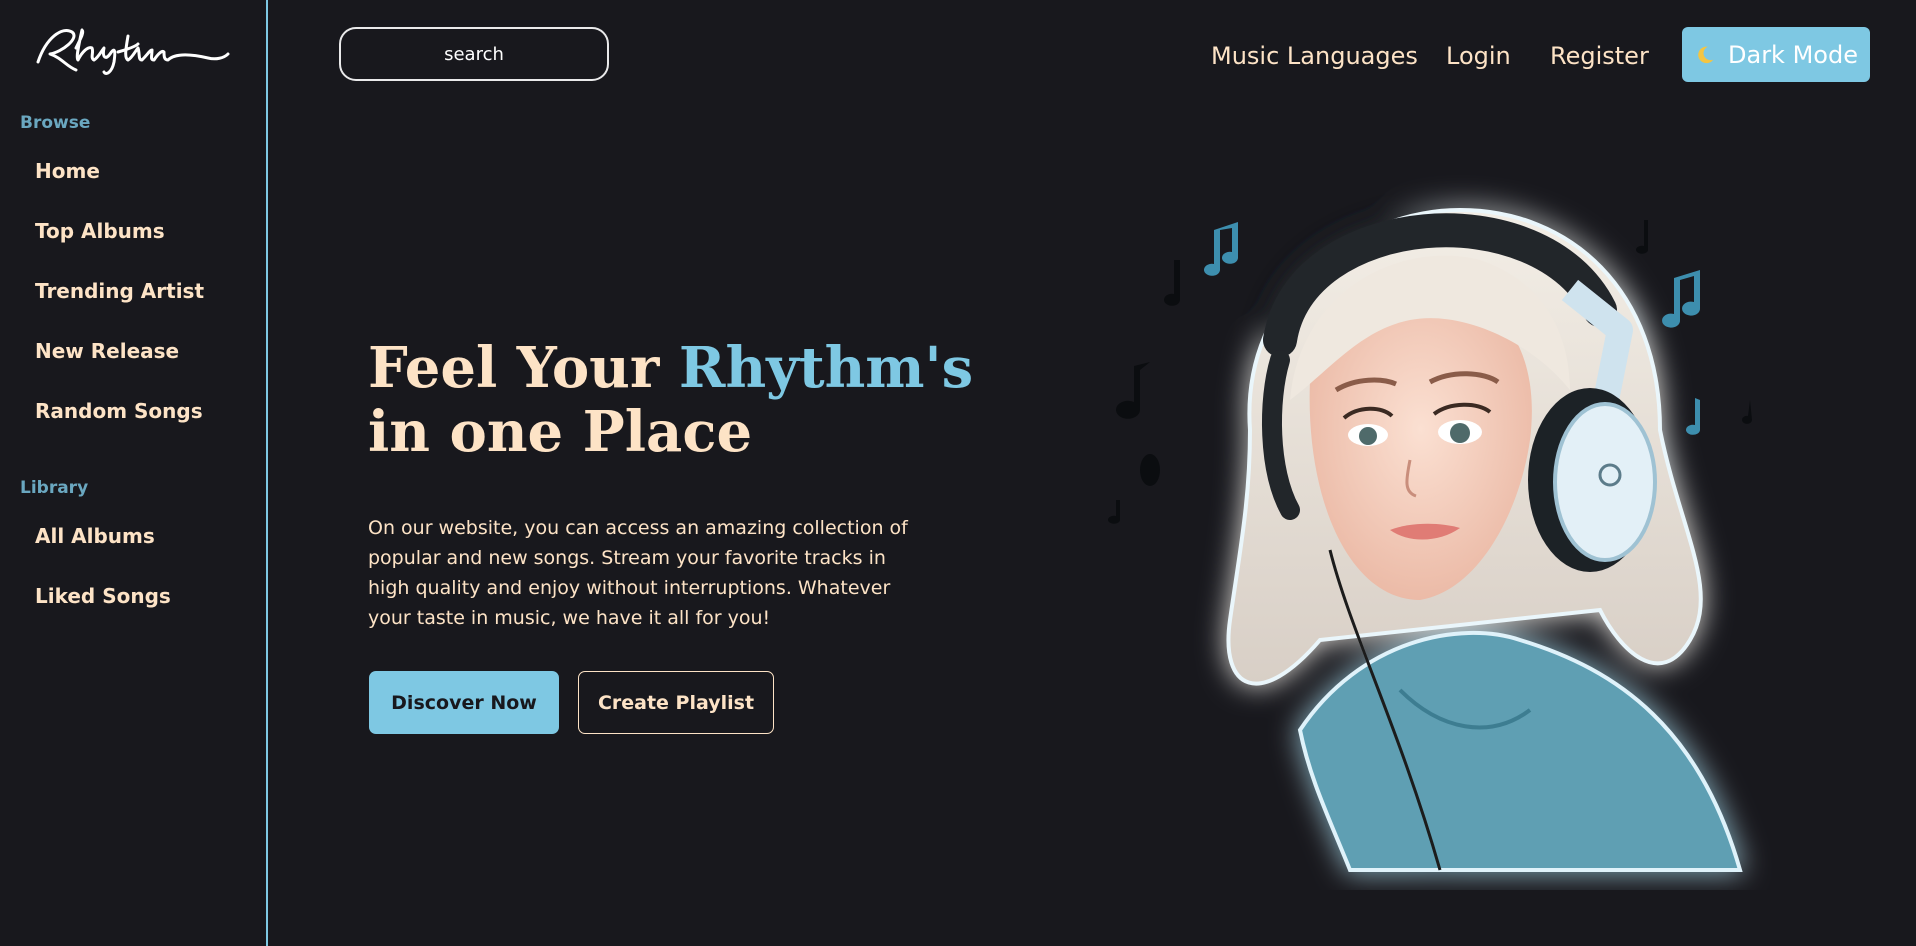 The width and height of the screenshot is (1916, 946). What do you see at coordinates (55, 123) in the screenshot?
I see `section-title-browse: Browse` at bounding box center [55, 123].